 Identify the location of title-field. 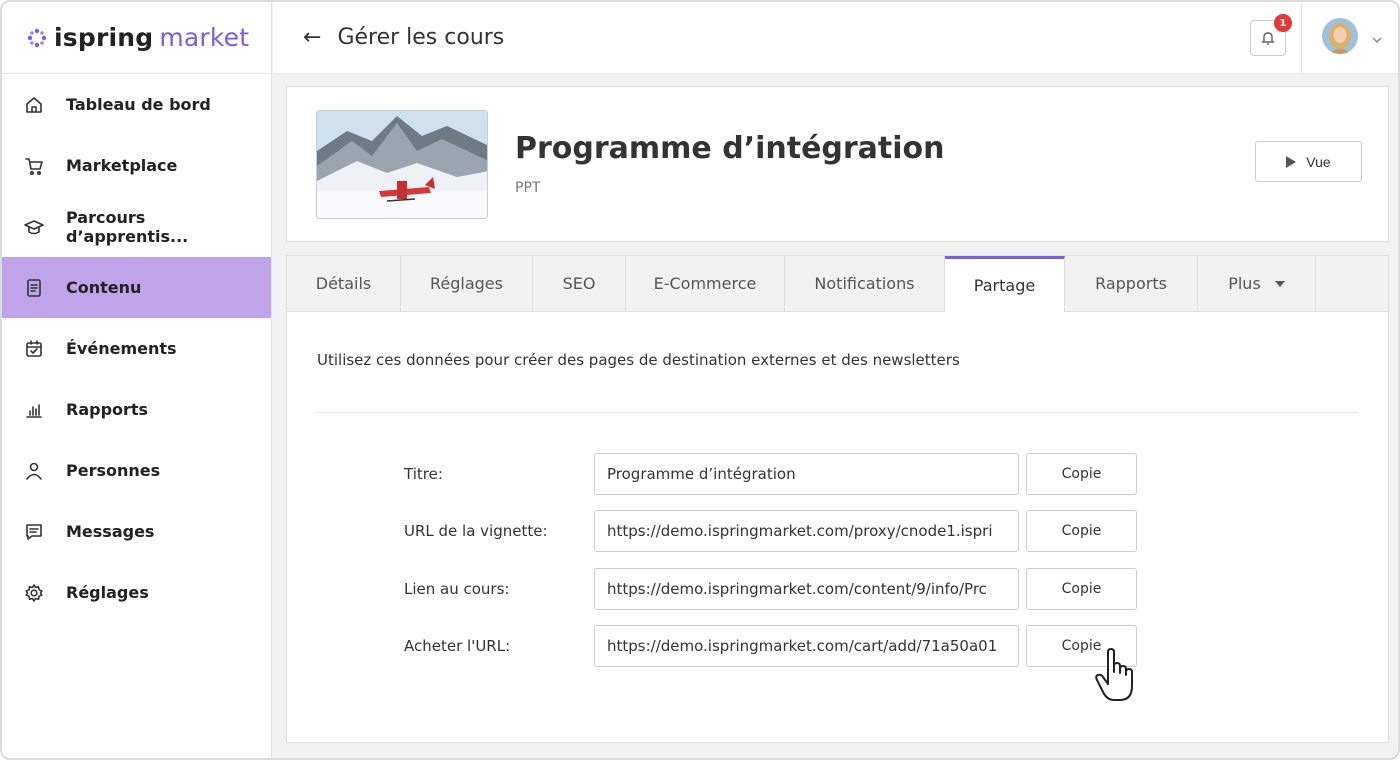
(806, 474).